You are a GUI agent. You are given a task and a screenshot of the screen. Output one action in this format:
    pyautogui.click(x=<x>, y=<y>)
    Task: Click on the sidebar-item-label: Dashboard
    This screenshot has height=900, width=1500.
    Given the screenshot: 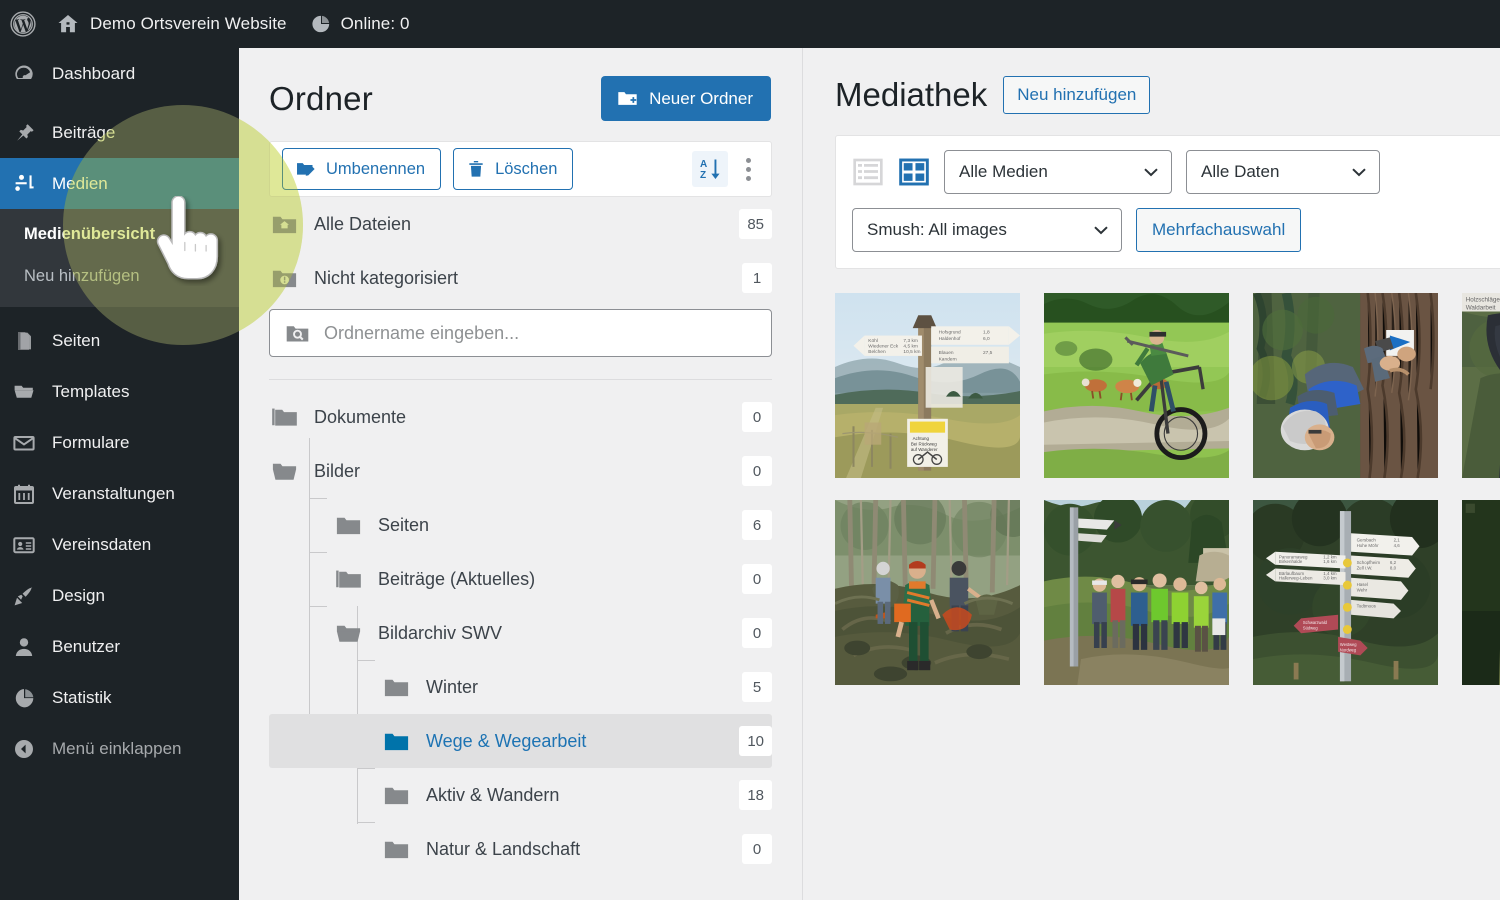 What is the action you would take?
    pyautogui.click(x=94, y=73)
    